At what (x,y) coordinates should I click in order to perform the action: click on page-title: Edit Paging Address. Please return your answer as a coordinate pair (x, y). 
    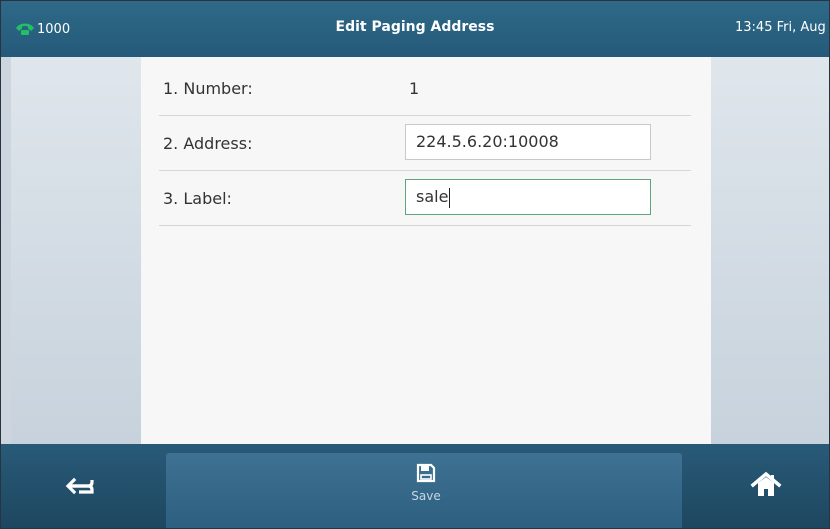
    Looking at the image, I should click on (415, 27).